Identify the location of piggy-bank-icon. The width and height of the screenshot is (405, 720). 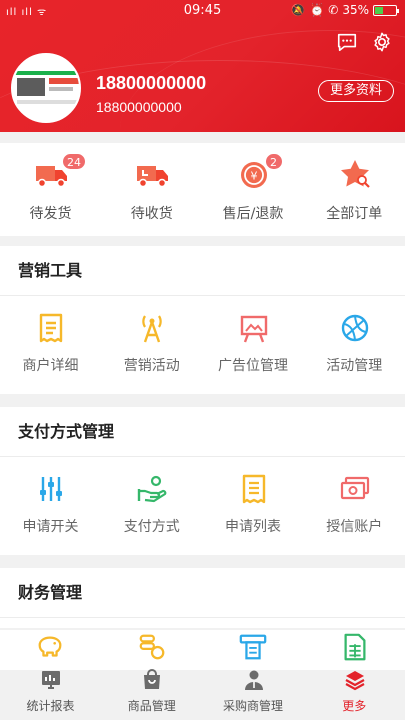
(50, 647).